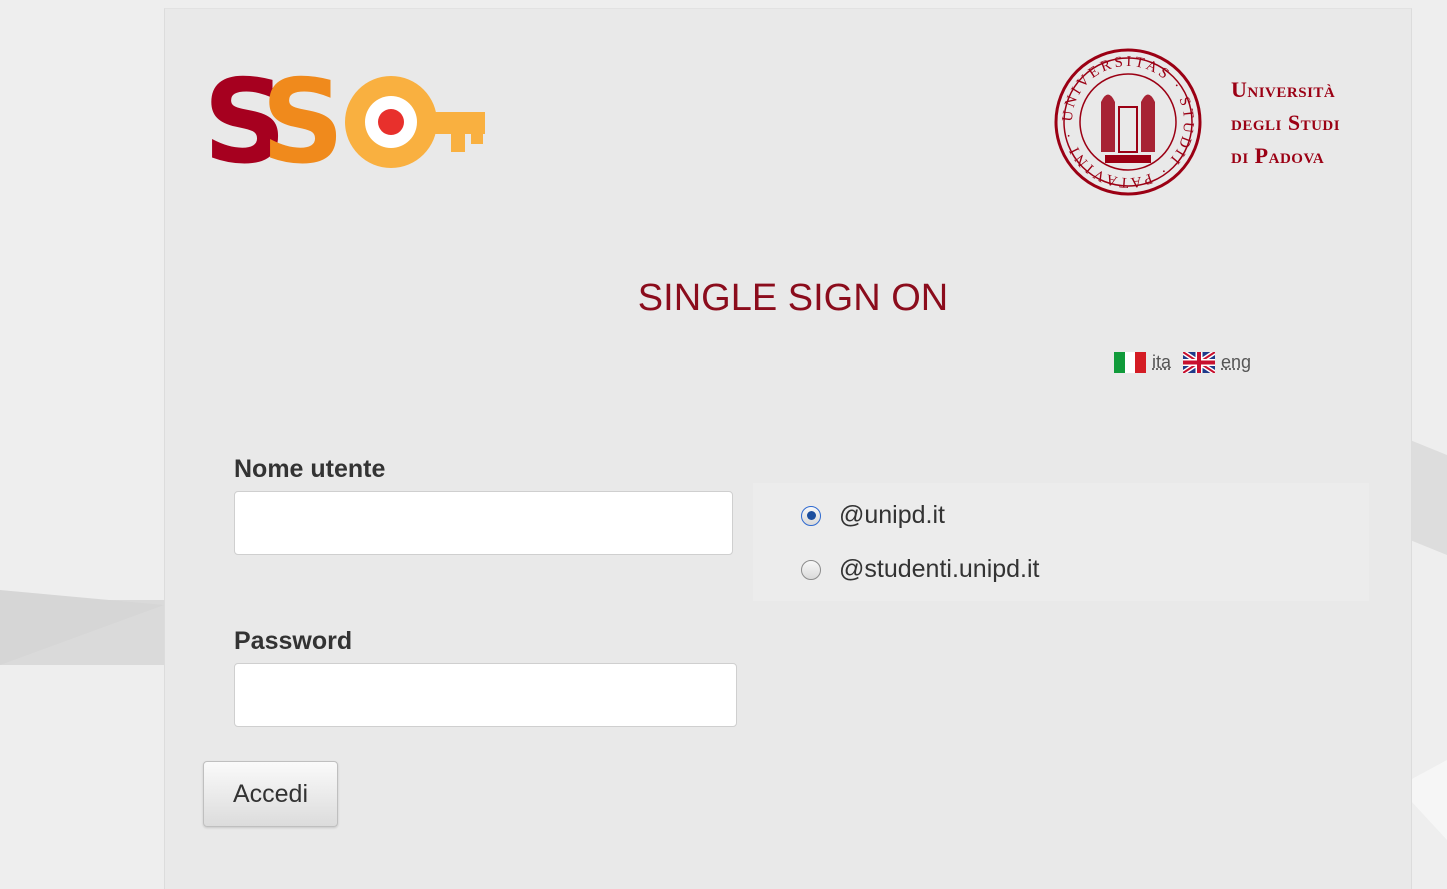 This screenshot has height=889, width=1447. What do you see at coordinates (483, 523) in the screenshot?
I see `username-input` at bounding box center [483, 523].